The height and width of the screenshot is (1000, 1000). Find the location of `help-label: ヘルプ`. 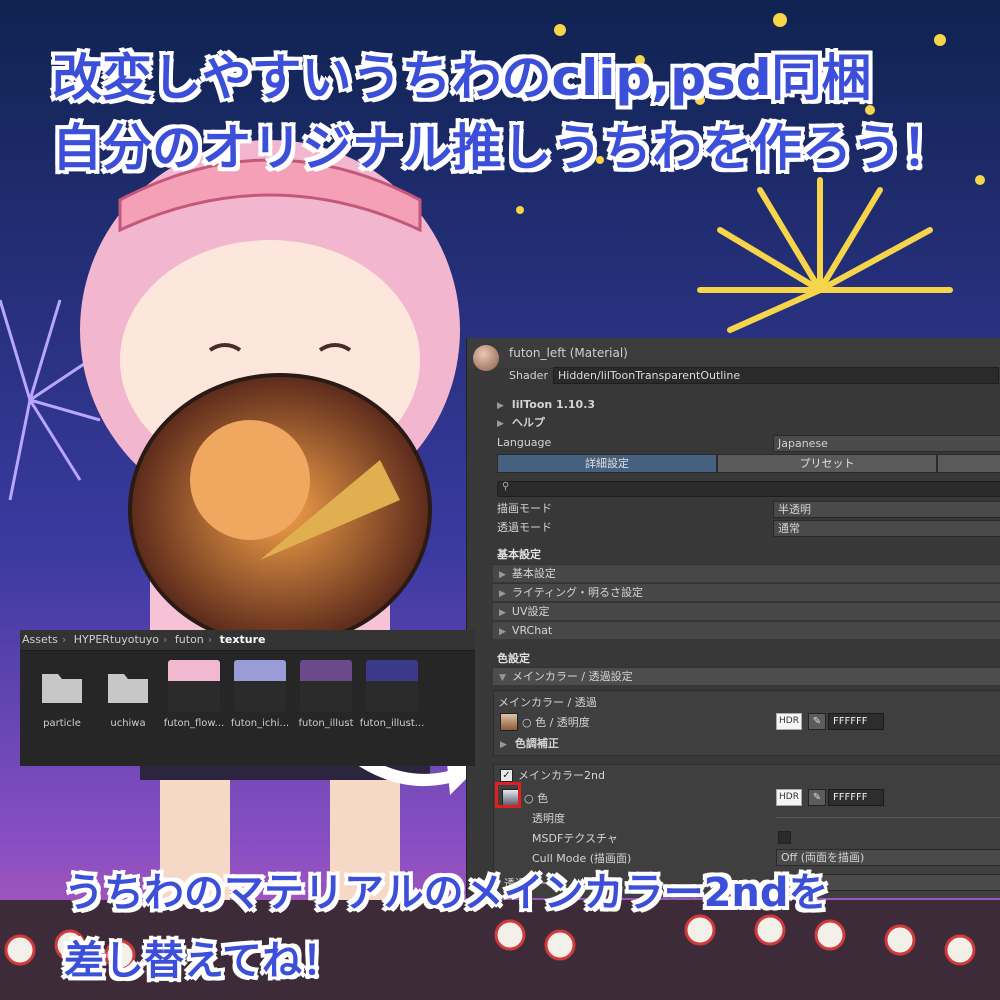

help-label: ヘルプ is located at coordinates (528, 422).